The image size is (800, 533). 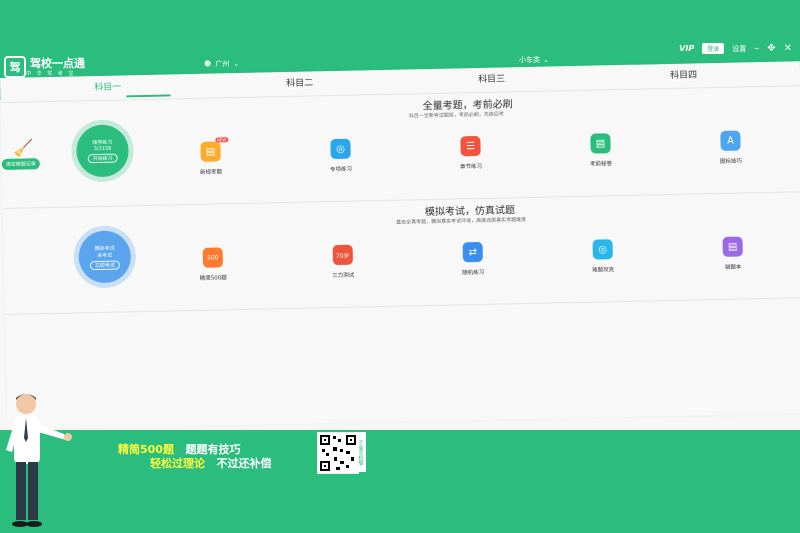 I want to click on book-500-icon: 500, so click(x=213, y=257).